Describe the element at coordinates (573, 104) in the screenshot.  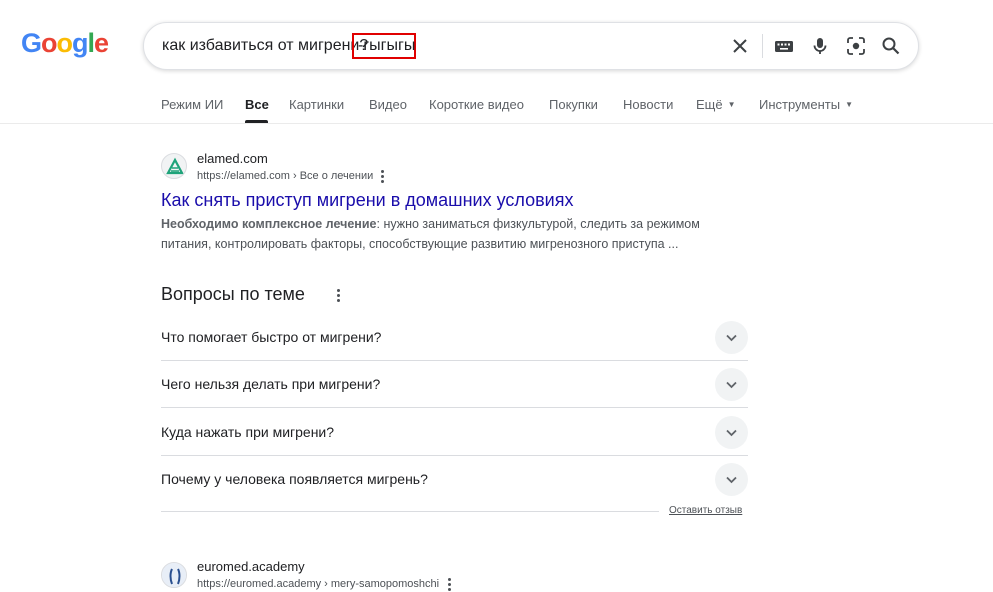
I see `tab-shopping: Покупки` at that location.